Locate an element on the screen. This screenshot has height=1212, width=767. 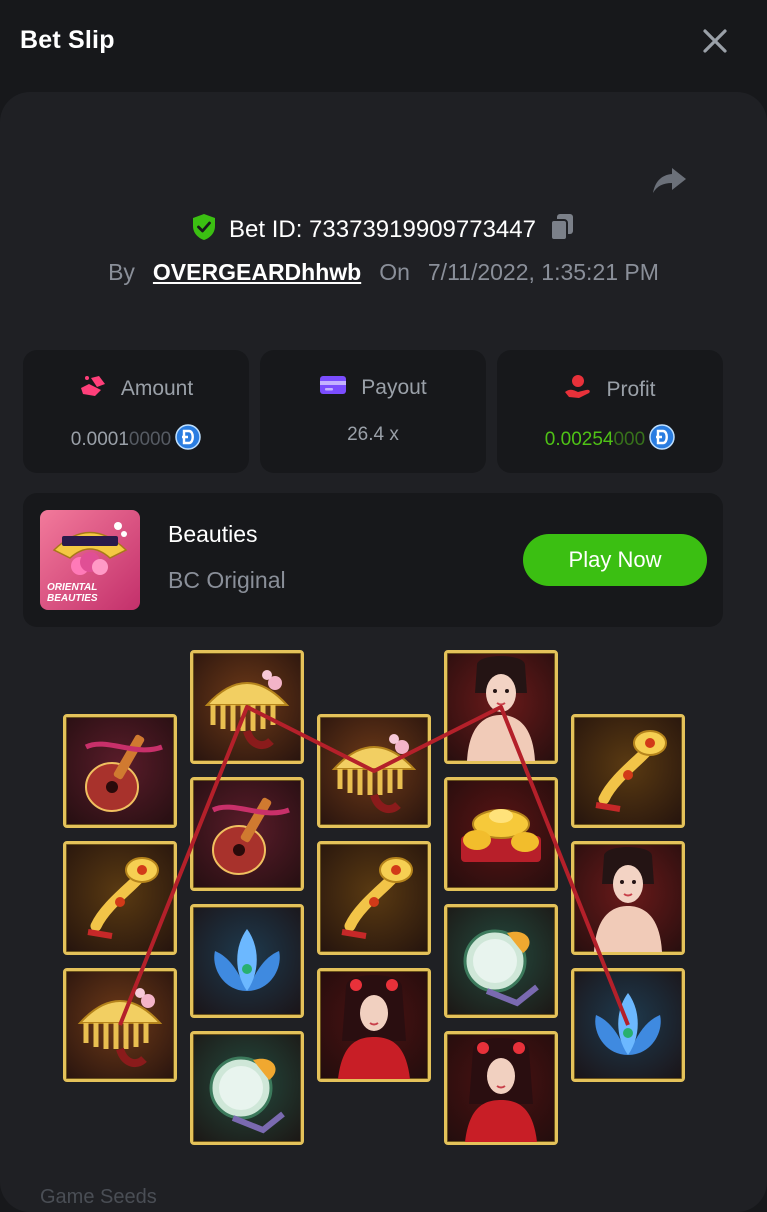
profit-icon is located at coordinates (578, 390).